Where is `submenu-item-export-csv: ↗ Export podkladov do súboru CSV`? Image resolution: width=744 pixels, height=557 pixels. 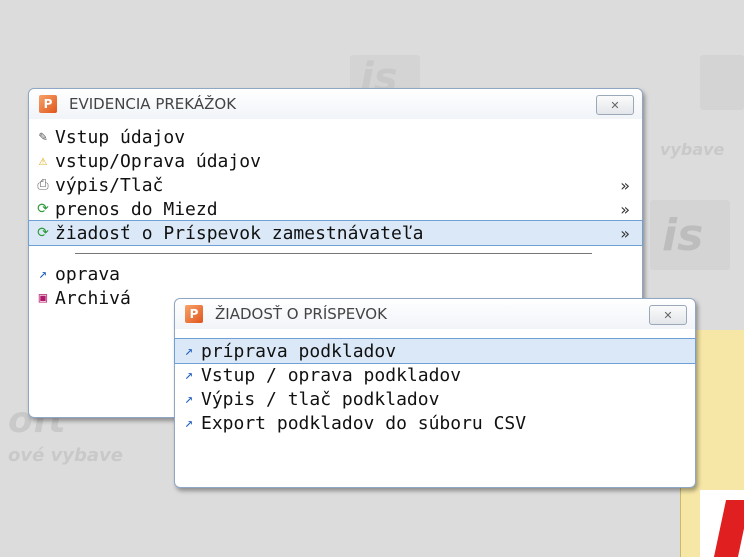 submenu-item-export-csv: ↗ Export podkladov do súboru CSV is located at coordinates (435, 423).